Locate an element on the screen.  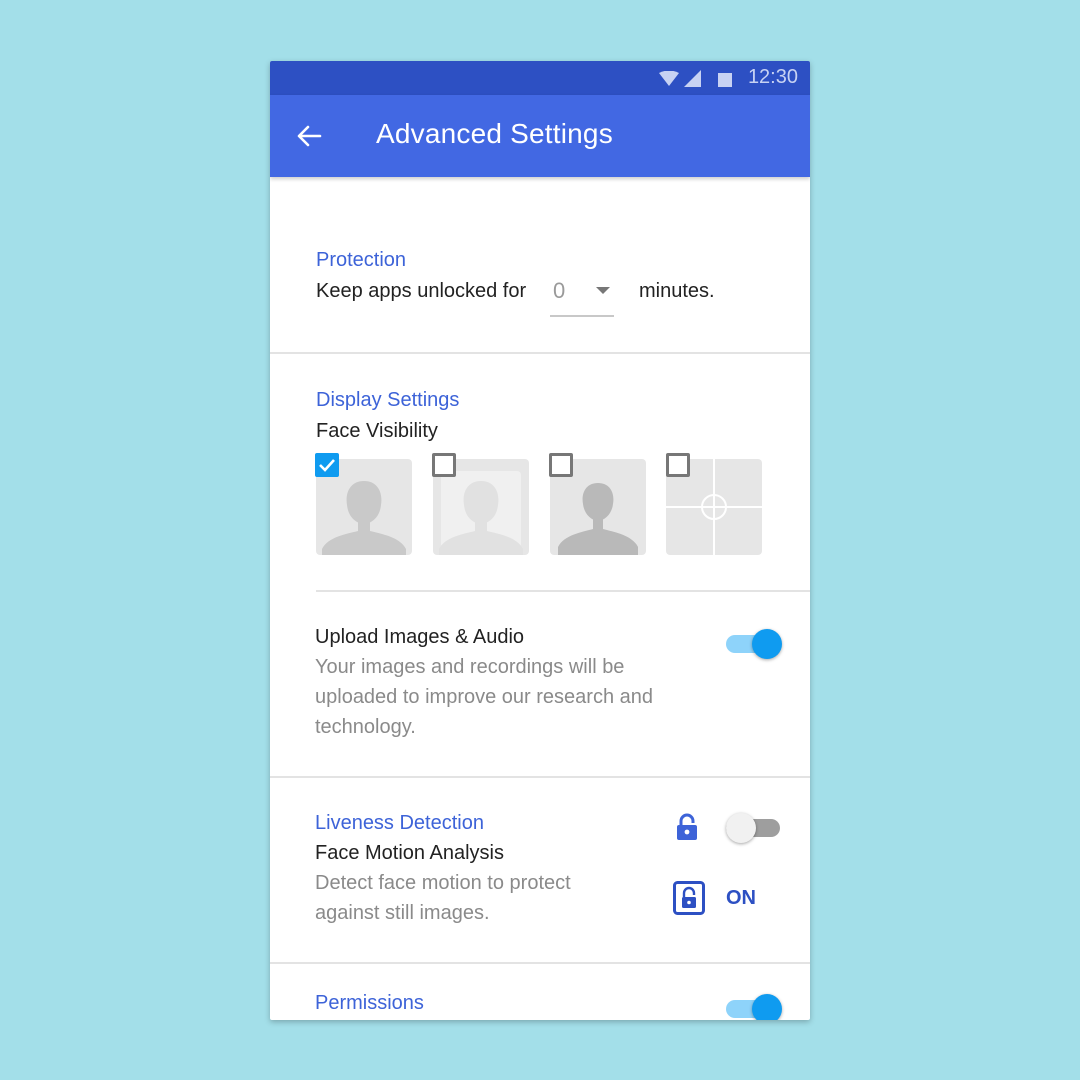
checkmark-icon is located at coordinates (327, 465).